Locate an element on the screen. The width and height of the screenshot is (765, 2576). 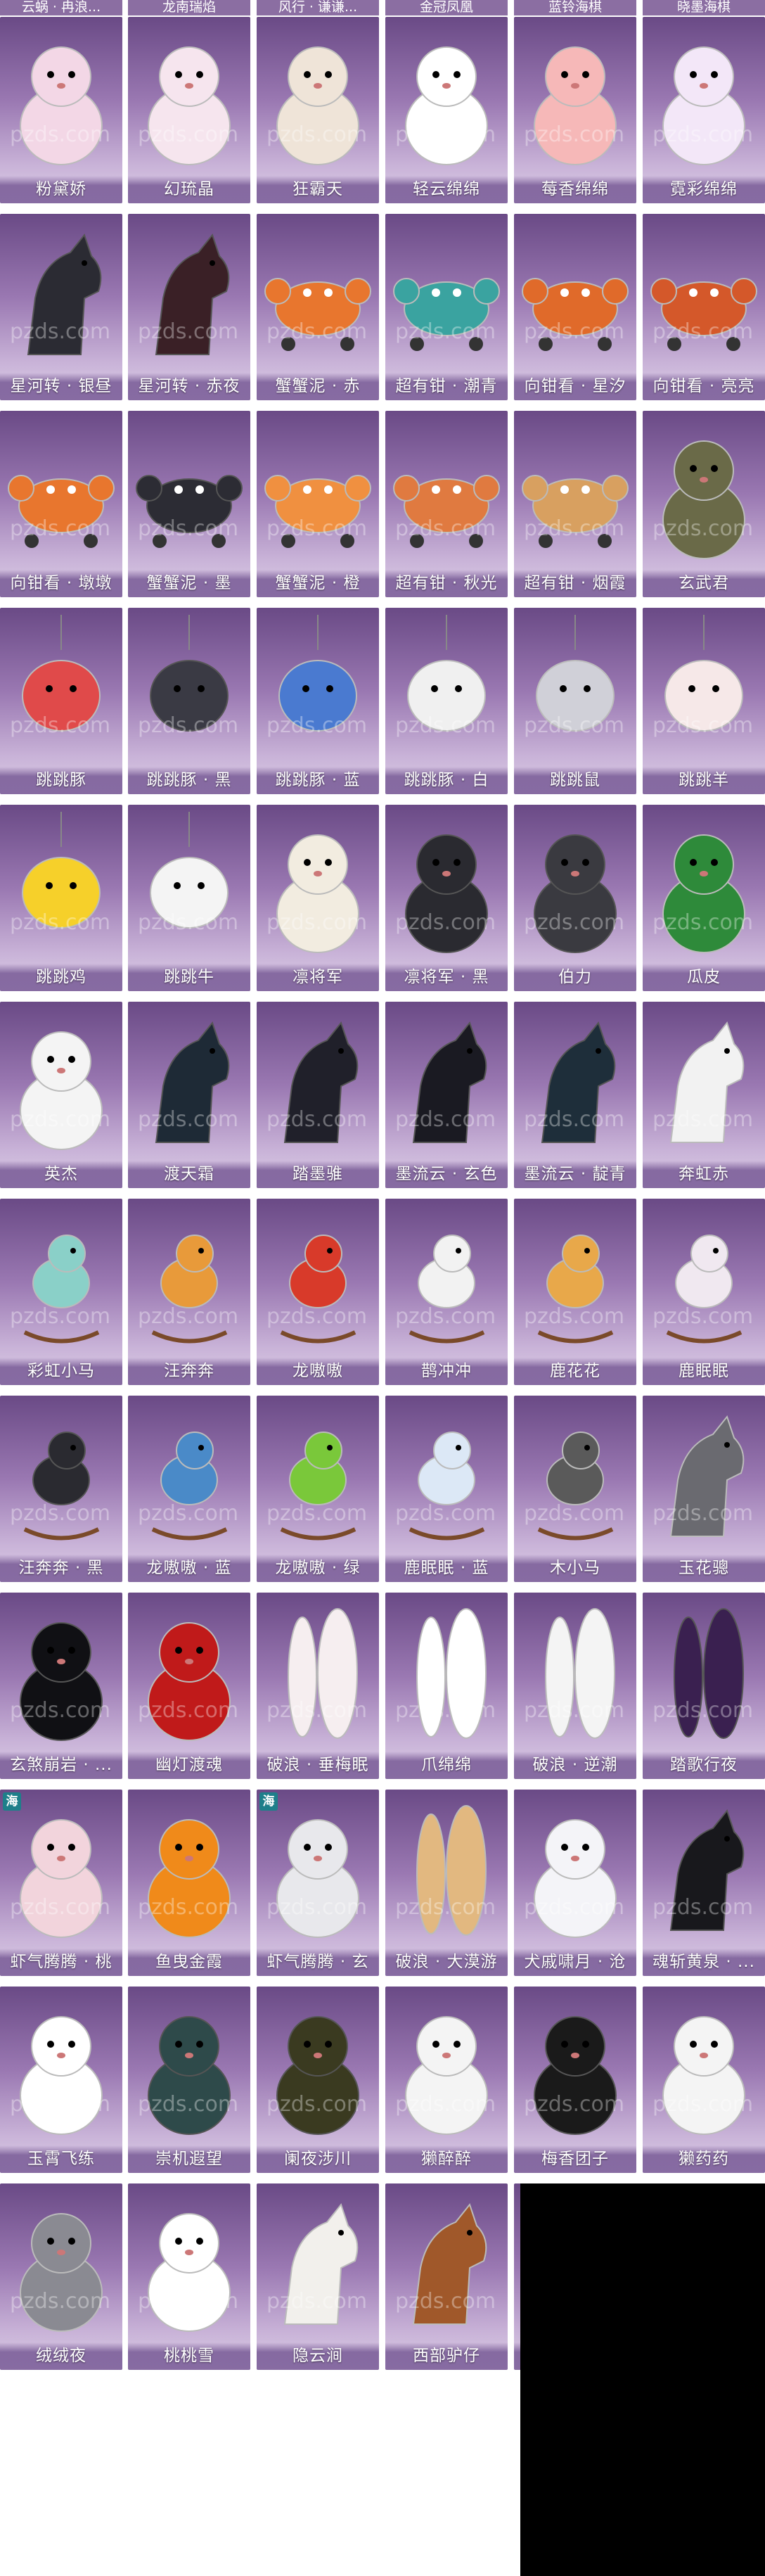
grey-rabbit-icon is located at coordinates (61, 2272).